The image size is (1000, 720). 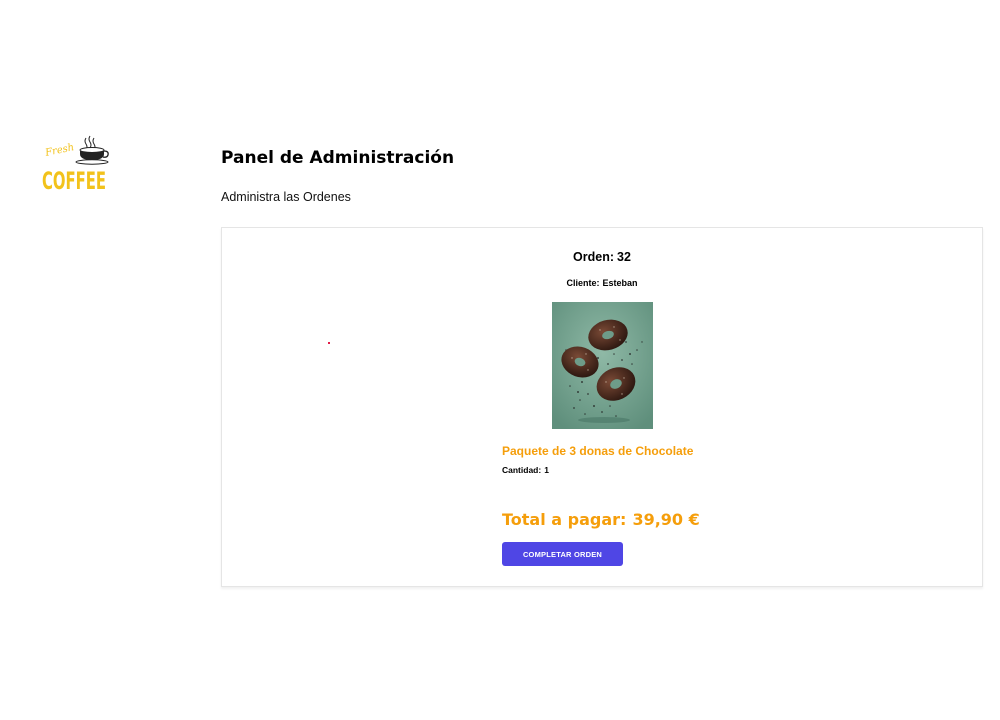 I want to click on order-number-value: 32, so click(x=624, y=257).